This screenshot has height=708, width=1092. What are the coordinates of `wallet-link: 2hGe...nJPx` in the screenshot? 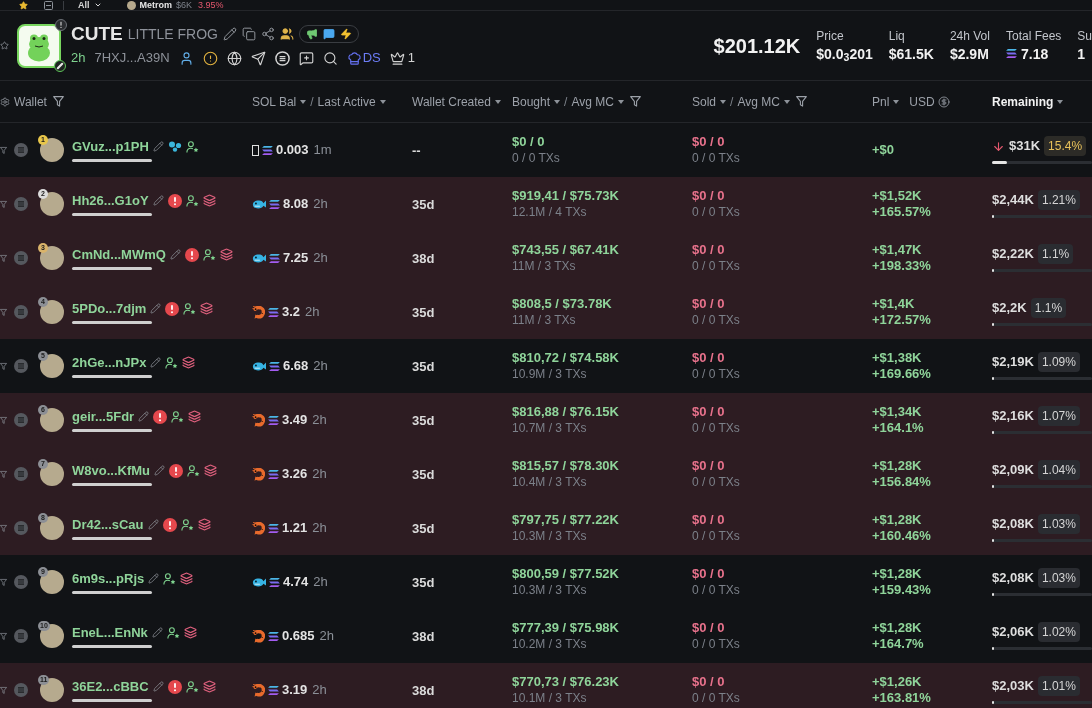 It's located at (109, 362).